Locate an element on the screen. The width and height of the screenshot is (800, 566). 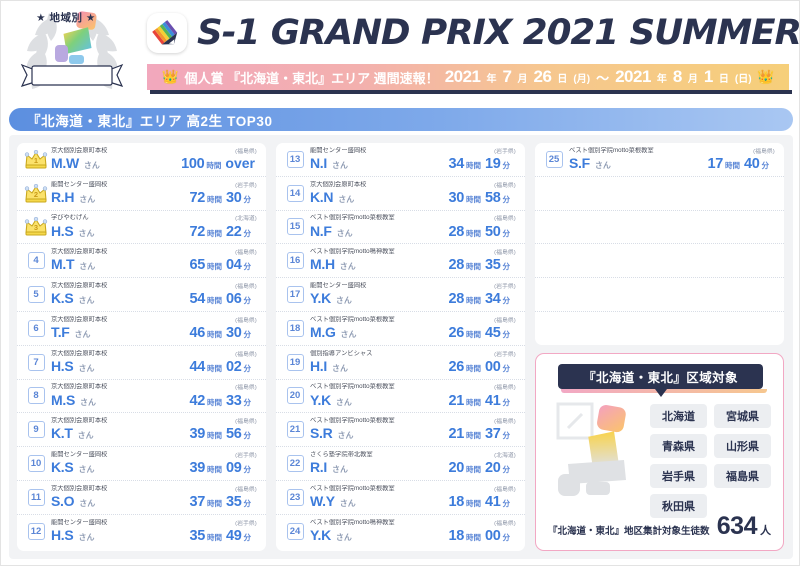
table-row: 7 京大個別会原町本校 (福島県) H.S さん 44 時間 02 分 is located at coordinates (141, 363).